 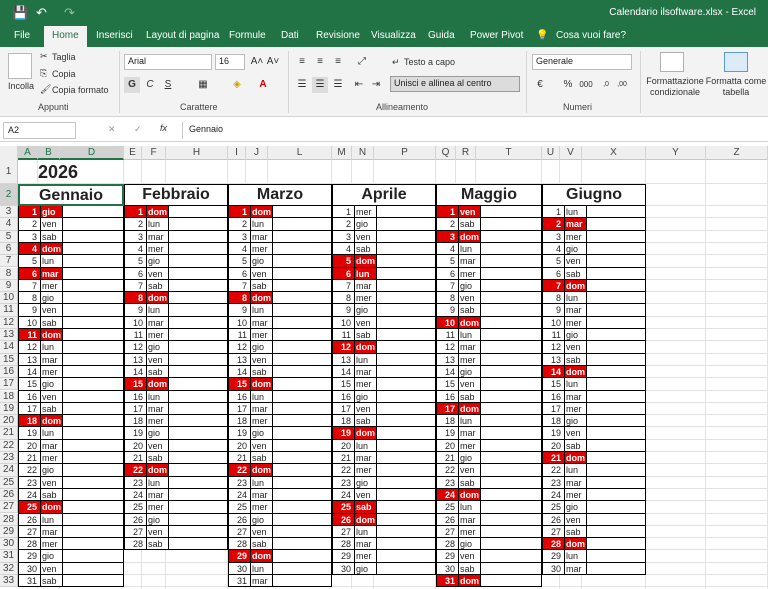 I want to click on month-title: Aprile, so click(x=384, y=195).